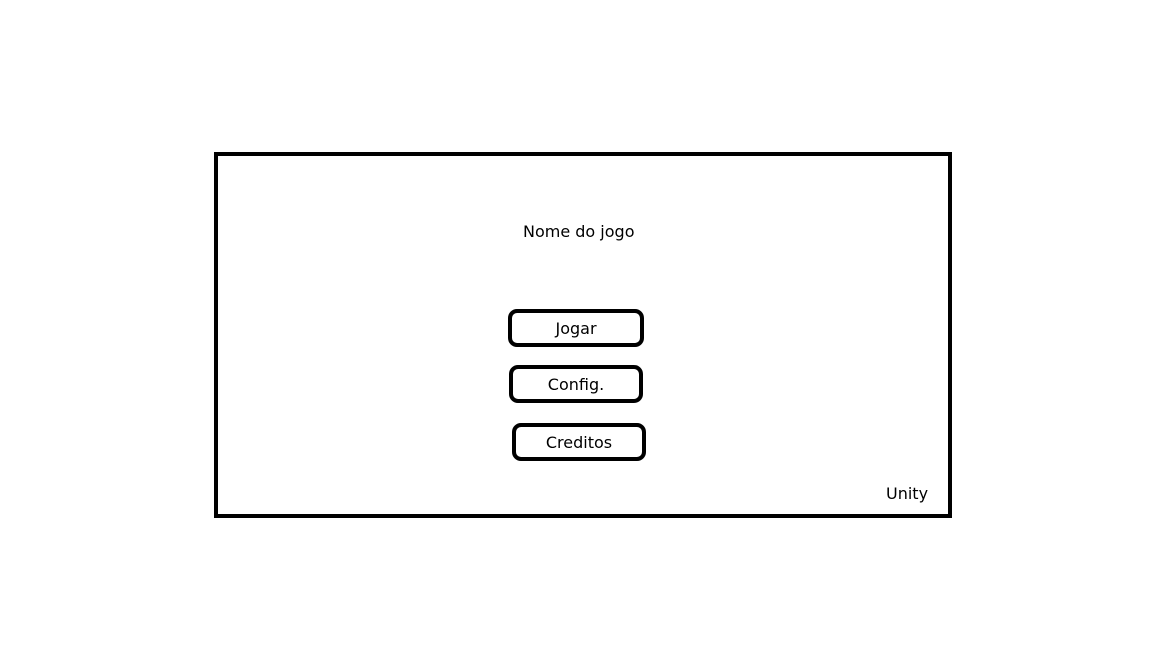  What do you see at coordinates (907, 493) in the screenshot?
I see `engine-label: Unity` at bounding box center [907, 493].